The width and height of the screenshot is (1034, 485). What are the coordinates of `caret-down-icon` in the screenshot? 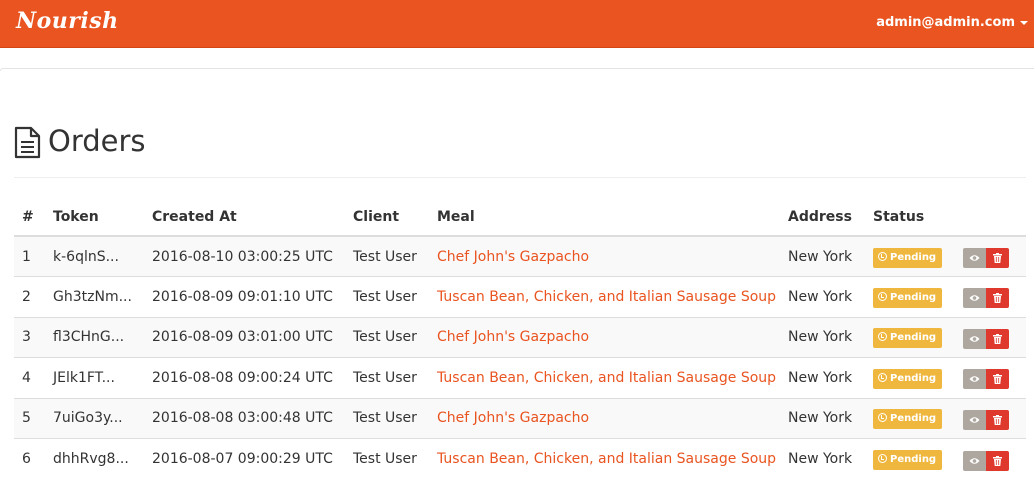 It's located at (1024, 22).